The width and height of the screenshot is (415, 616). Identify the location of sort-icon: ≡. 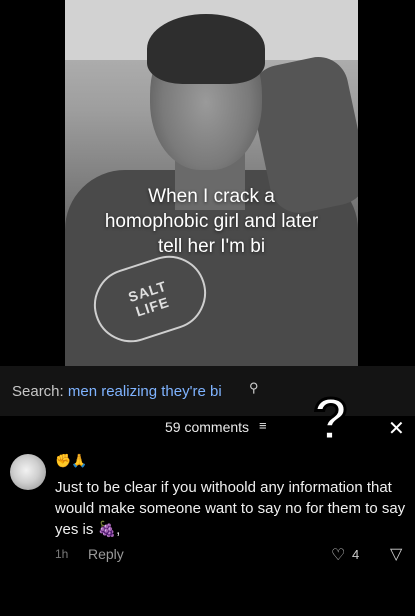
(263, 425).